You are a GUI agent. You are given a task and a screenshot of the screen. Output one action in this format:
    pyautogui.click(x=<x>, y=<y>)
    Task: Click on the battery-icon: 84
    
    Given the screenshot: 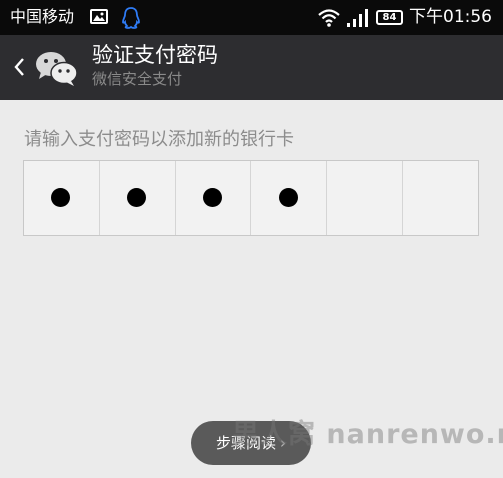 What is the action you would take?
    pyautogui.click(x=389, y=17)
    